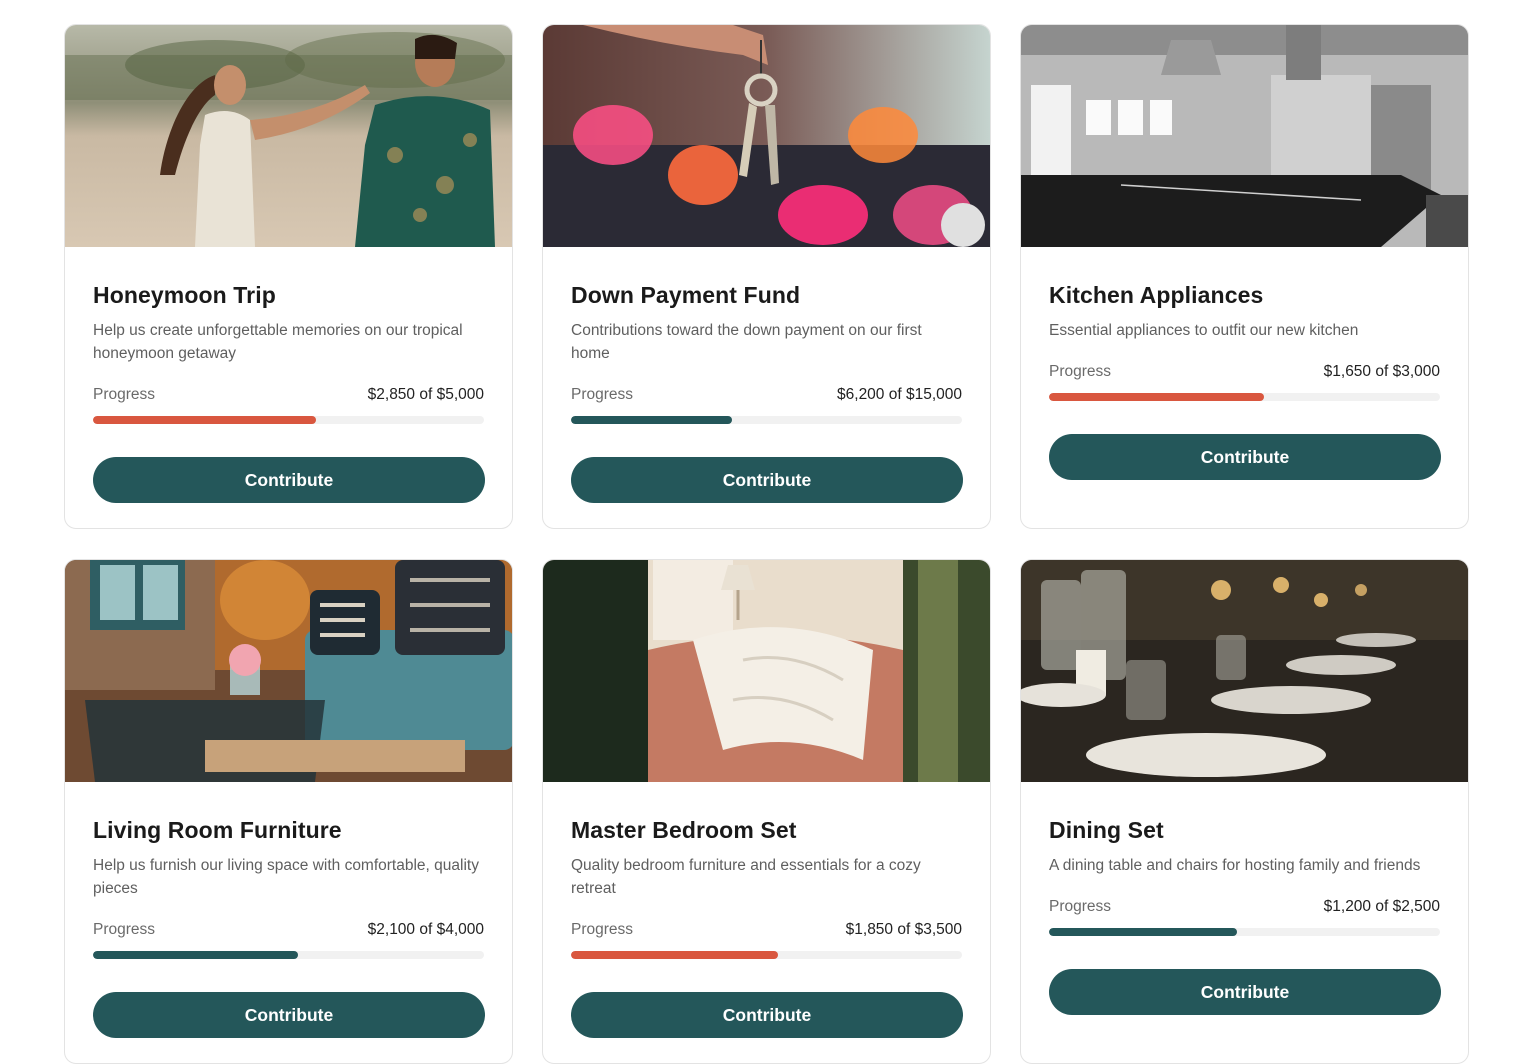 The width and height of the screenshot is (1536, 1064). Describe the element at coordinates (1244, 907) in the screenshot. I see `progress-row: Progress $1,200 of $2,500` at that location.